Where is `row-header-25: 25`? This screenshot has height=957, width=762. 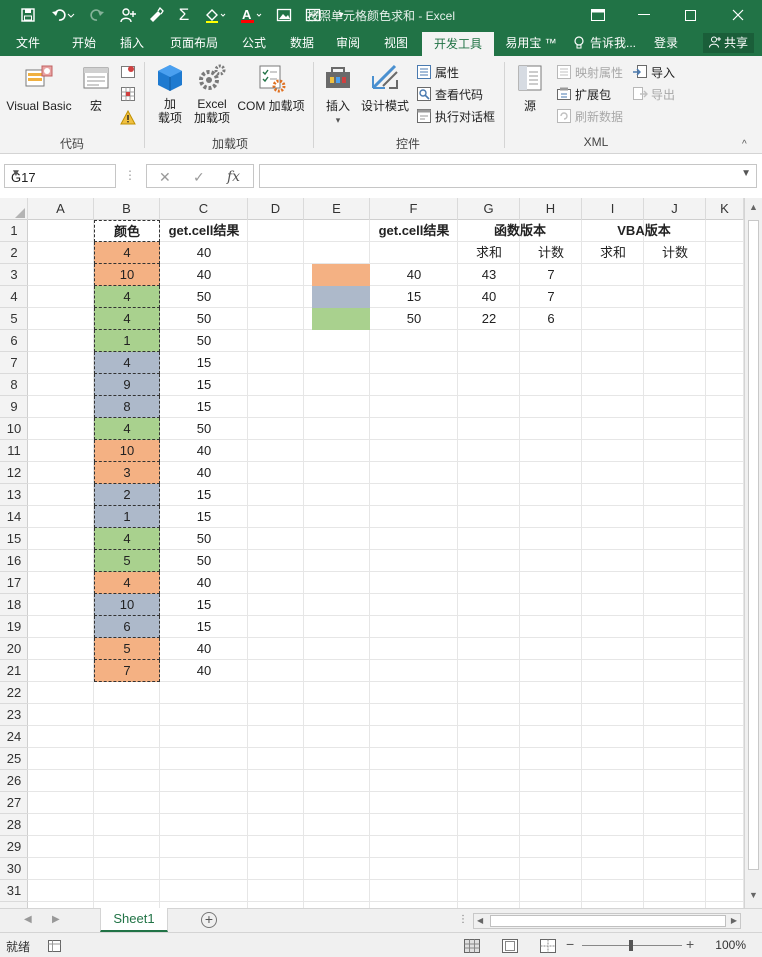 row-header-25: 25 is located at coordinates (14, 759).